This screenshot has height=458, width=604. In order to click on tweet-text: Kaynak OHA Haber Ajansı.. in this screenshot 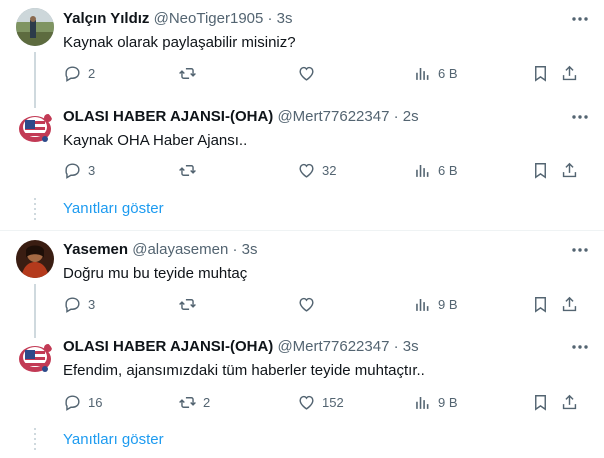, I will do `click(155, 140)`.